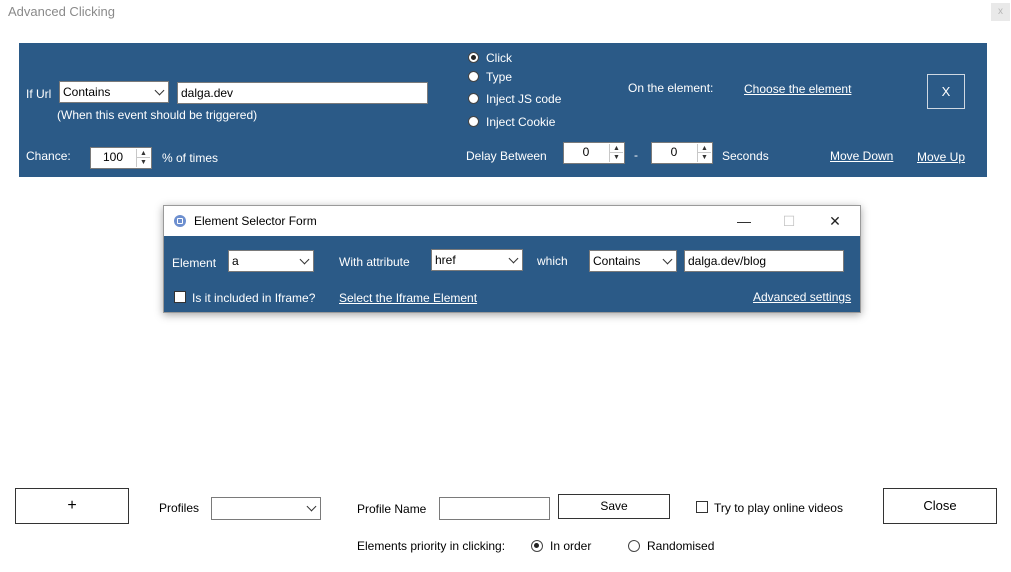  Describe the element at coordinates (586, 152) in the screenshot. I see `delay-from-value: 0` at that location.